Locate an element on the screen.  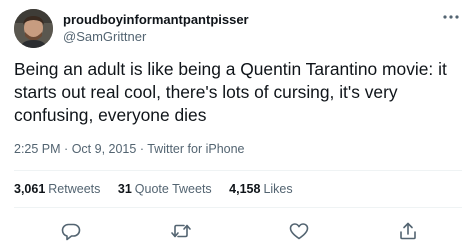
retweets-stat: 3,061 Retweets is located at coordinates (57, 189).